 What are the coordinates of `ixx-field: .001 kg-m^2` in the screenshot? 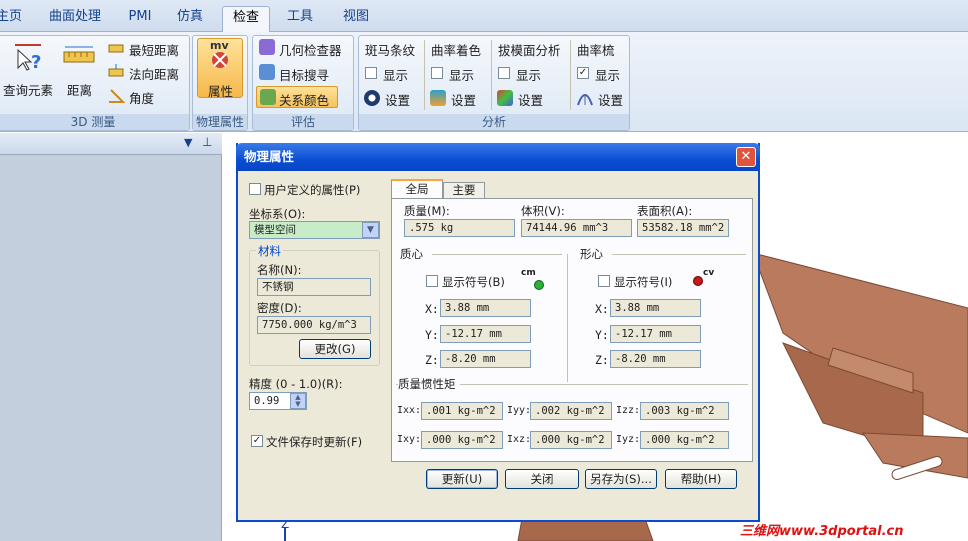 It's located at (462, 411).